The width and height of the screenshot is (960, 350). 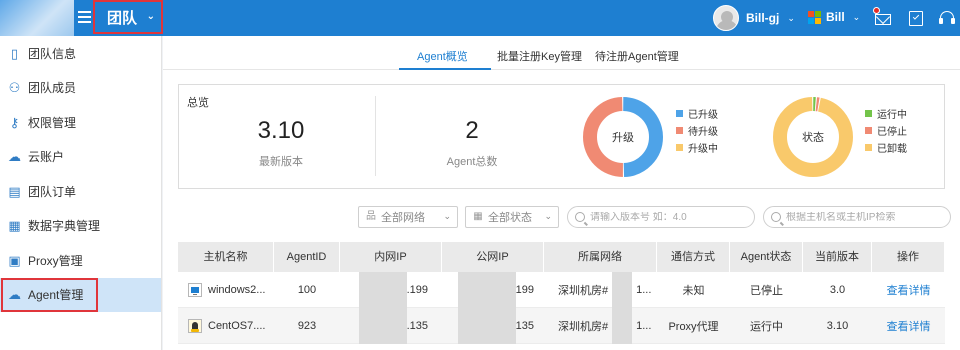 I want to click on clipboard-icon, so click(x=916, y=18).